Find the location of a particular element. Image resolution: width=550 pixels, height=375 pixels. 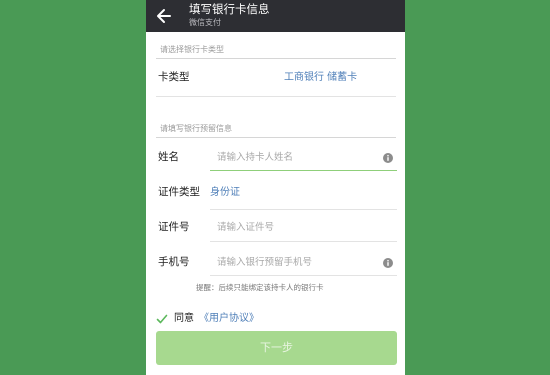

cardholder-tip: 提醒：后续只能绑定该持卡人的银行卡 is located at coordinates (260, 287).